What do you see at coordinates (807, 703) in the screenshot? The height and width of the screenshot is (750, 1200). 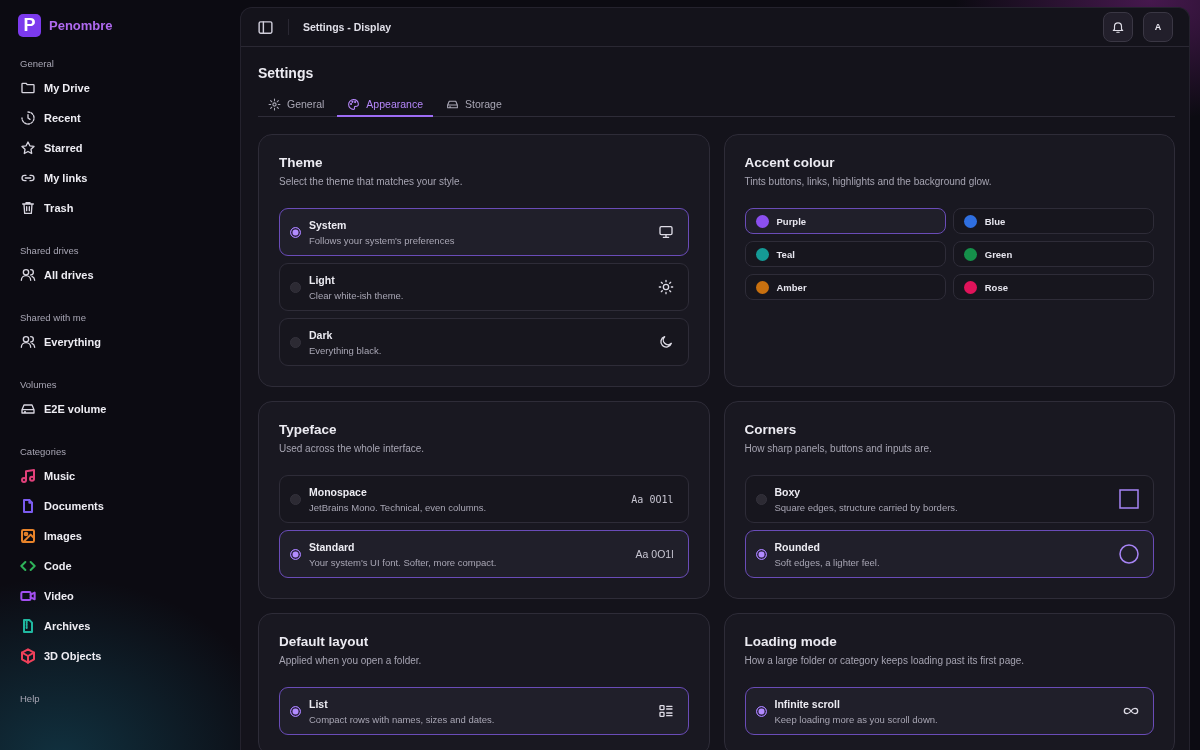 I see `option-title: Infinite scroll` at bounding box center [807, 703].